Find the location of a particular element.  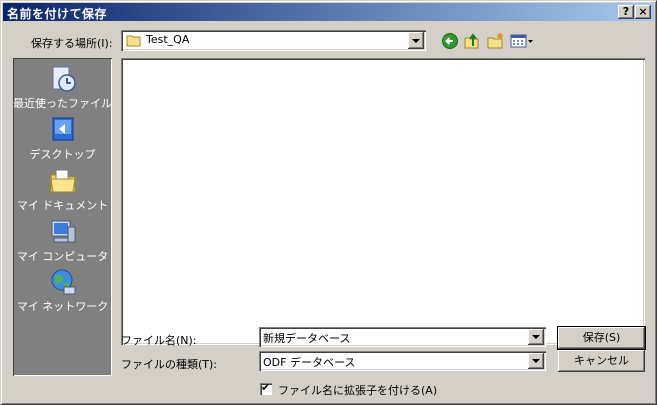

save-location-dropdown: Test_QA is located at coordinates (273, 40).